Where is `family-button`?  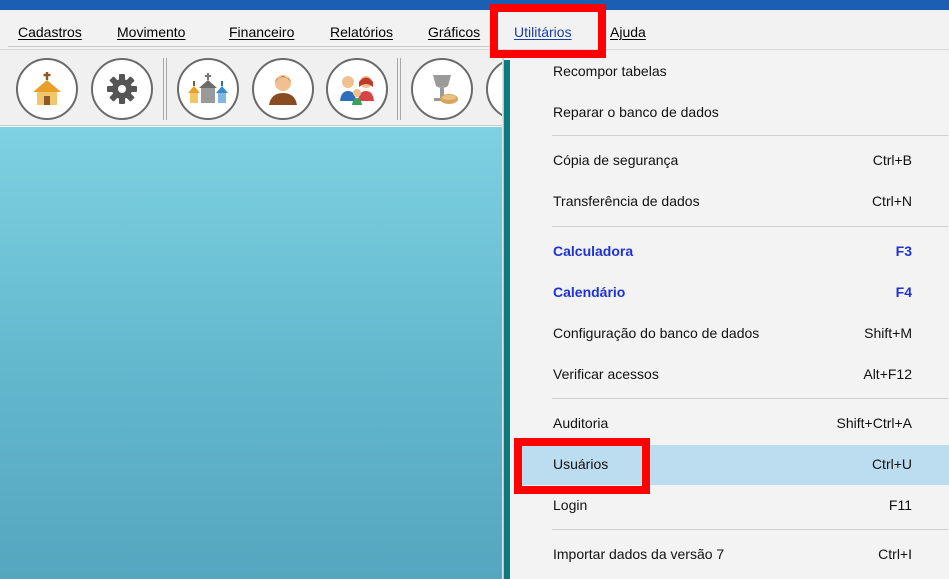 family-button is located at coordinates (357, 89).